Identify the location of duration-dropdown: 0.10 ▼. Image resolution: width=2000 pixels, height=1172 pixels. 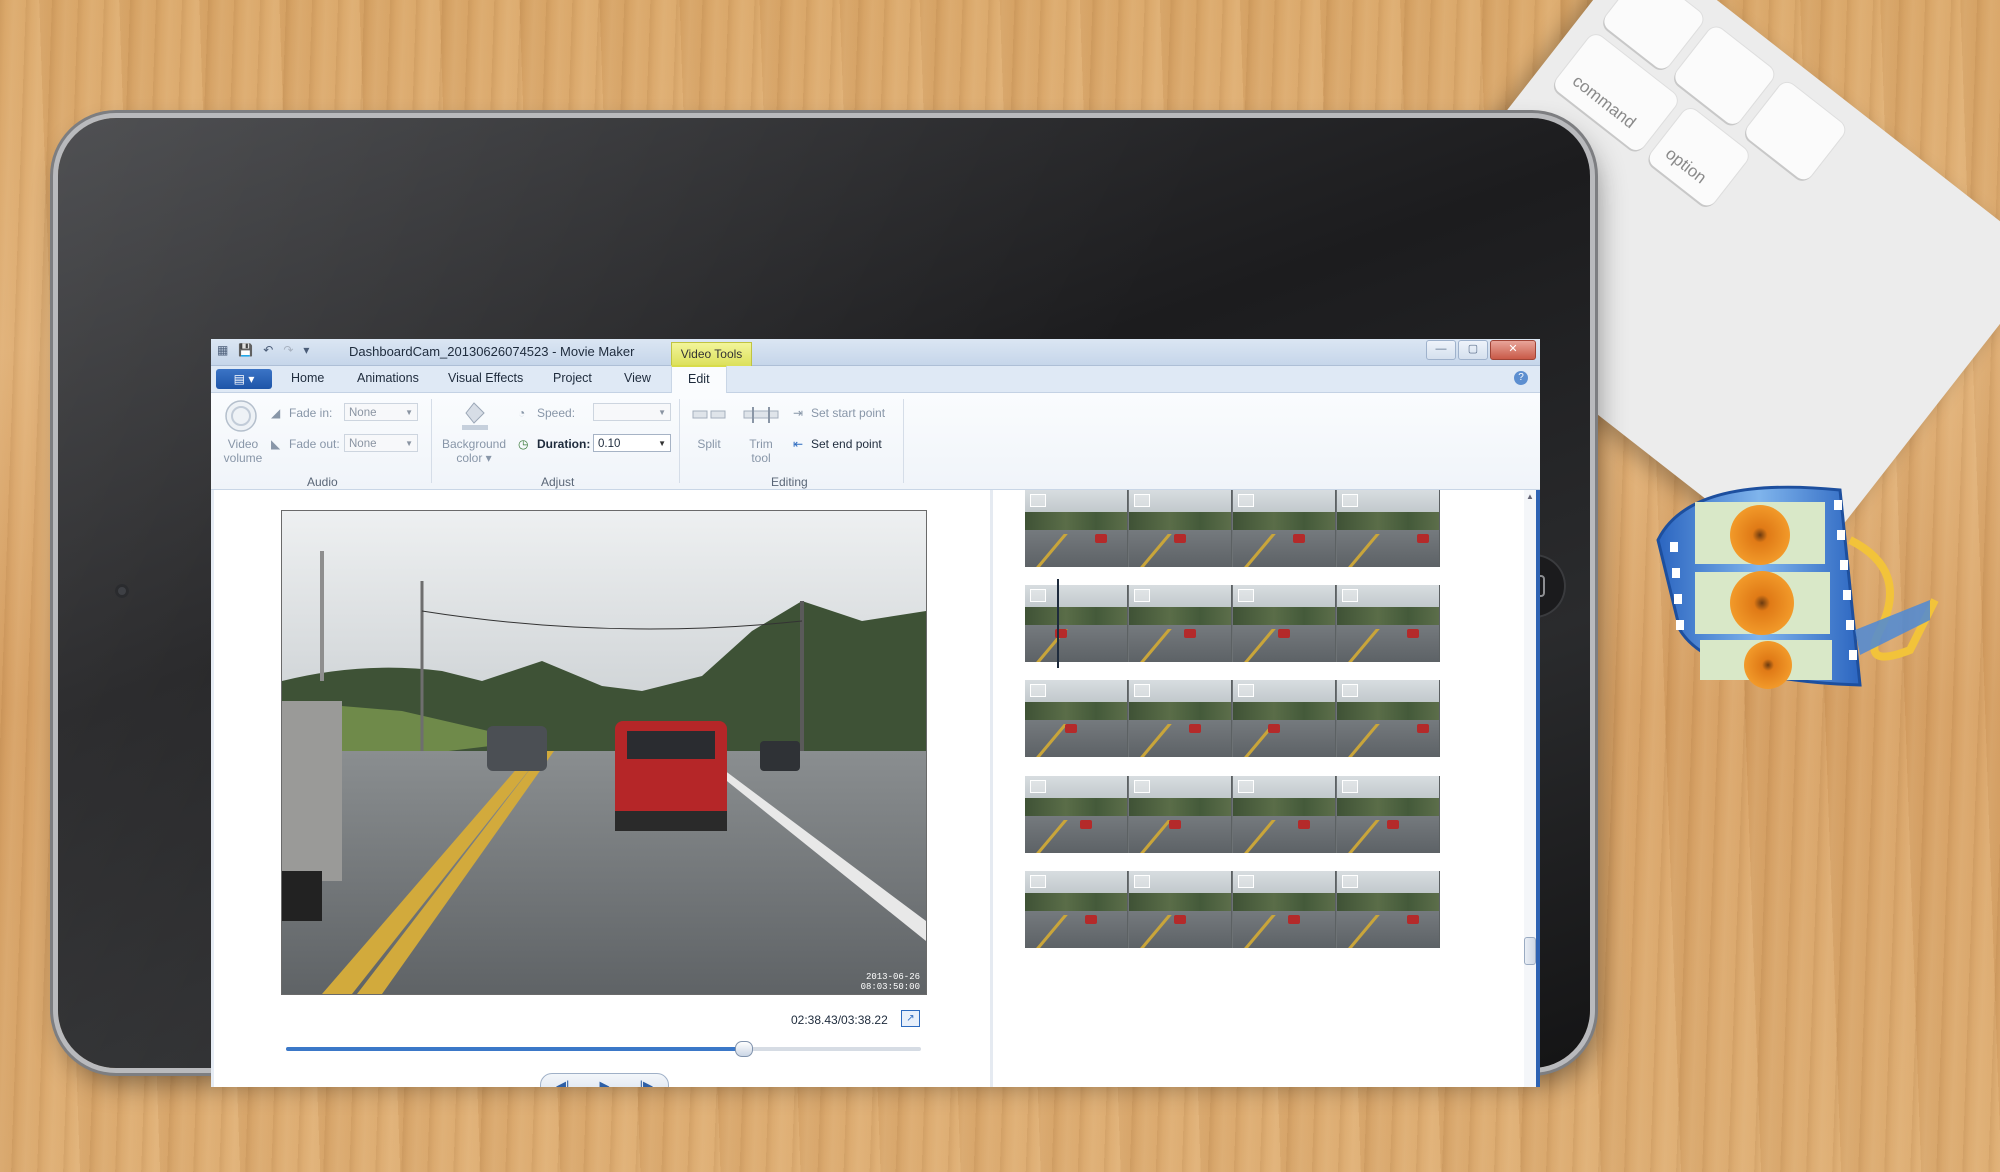
(632, 443).